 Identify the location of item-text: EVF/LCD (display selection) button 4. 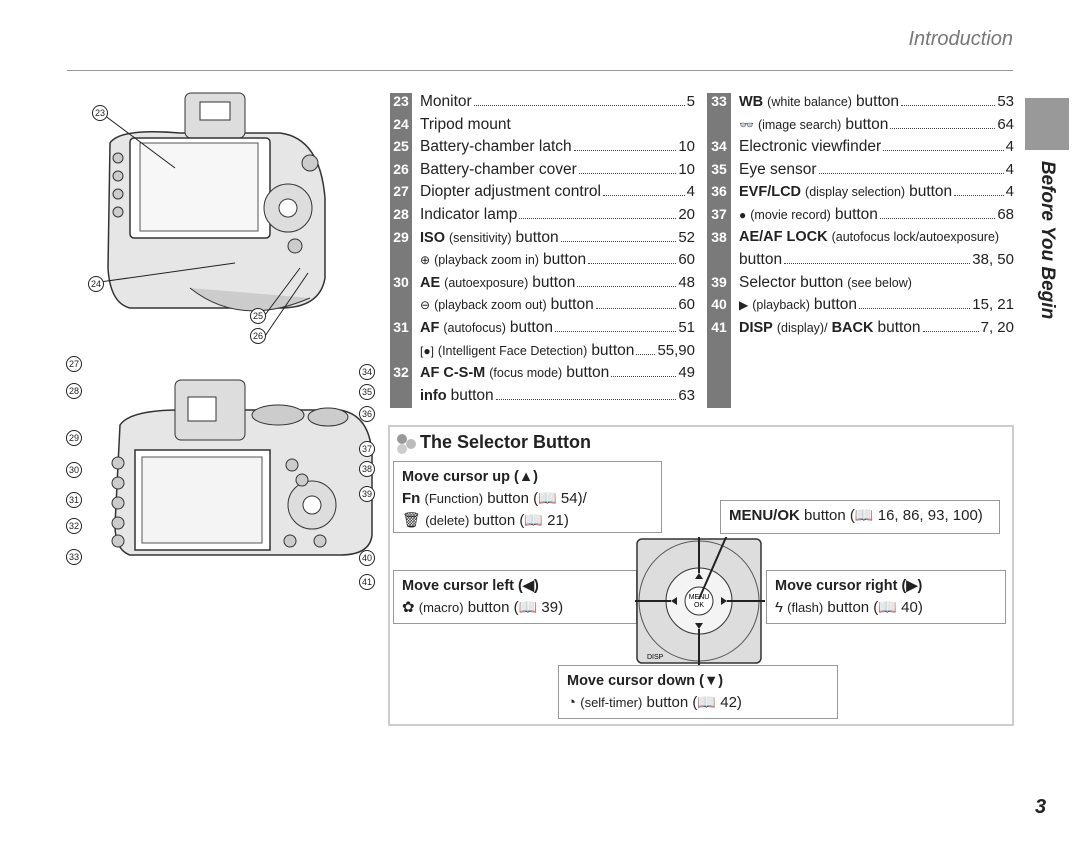
(876, 192).